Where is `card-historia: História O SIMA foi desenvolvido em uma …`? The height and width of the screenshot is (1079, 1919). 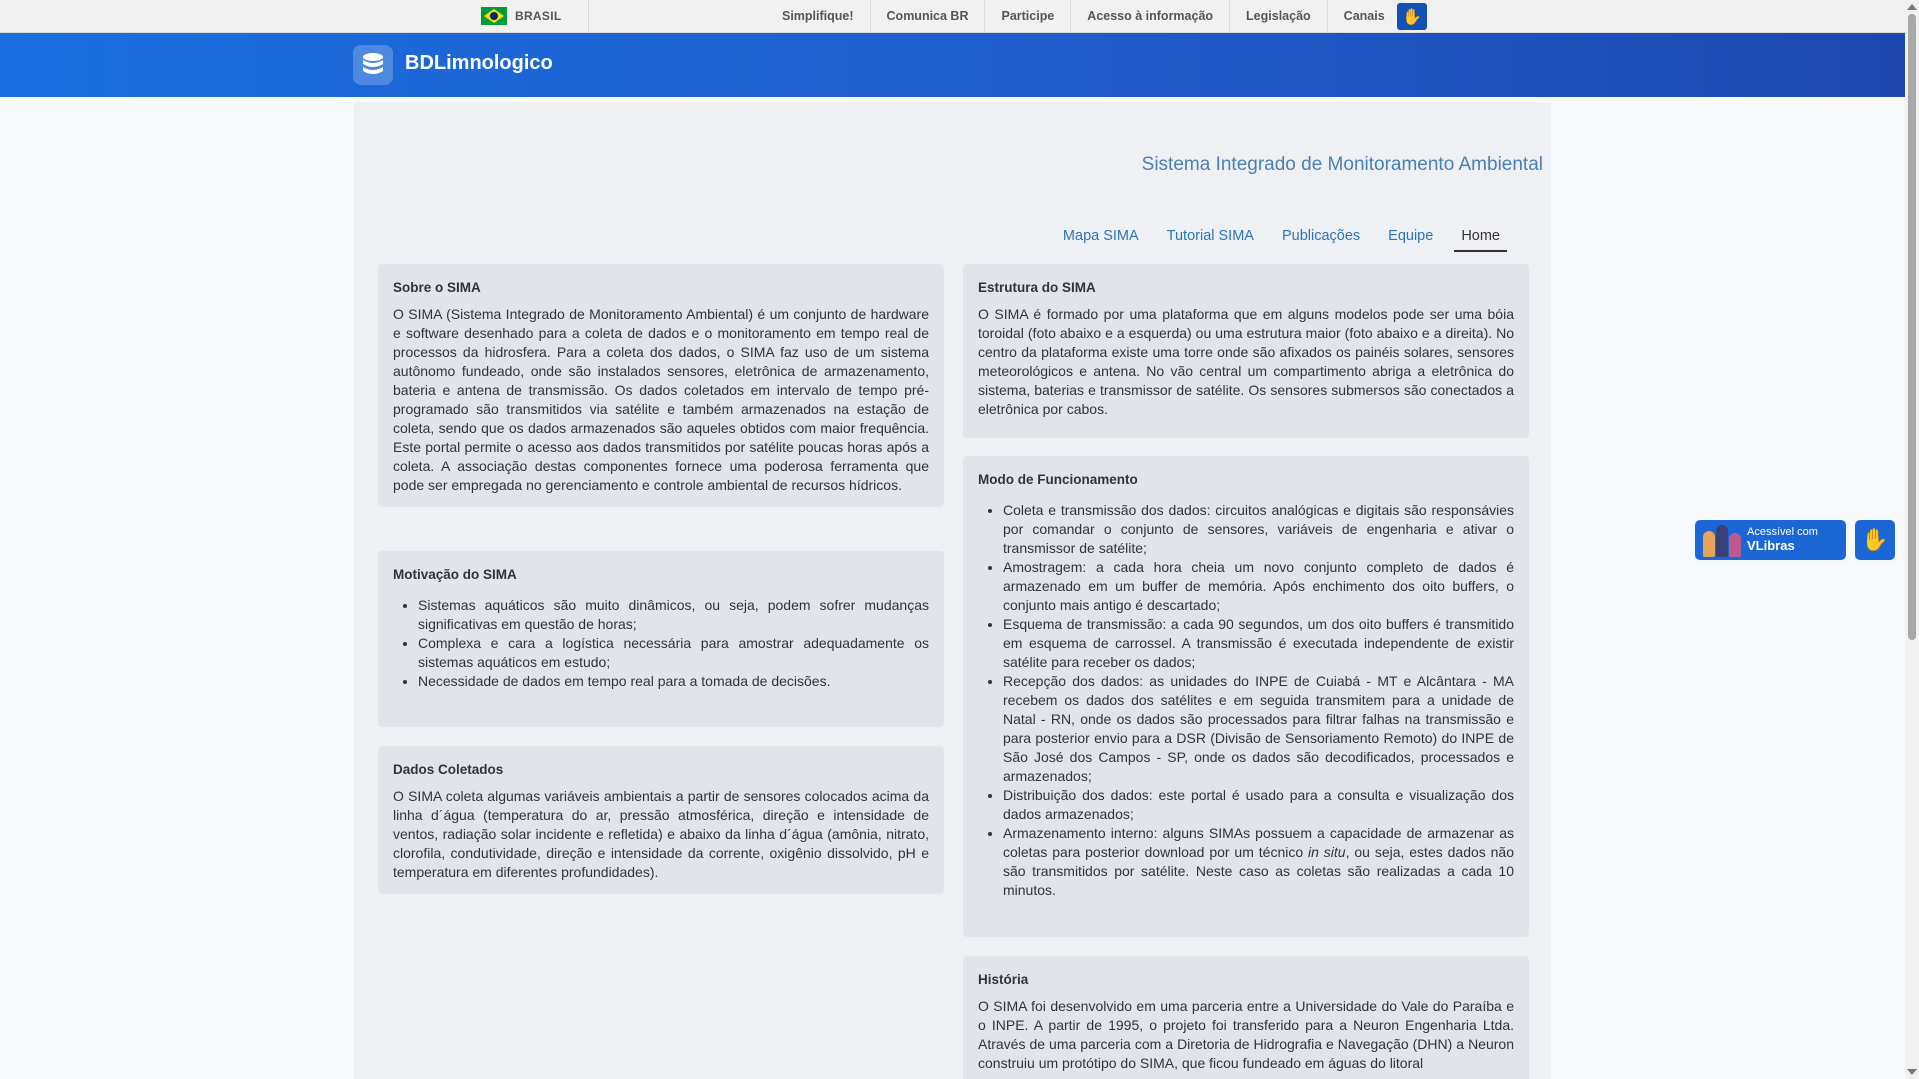 card-historia: História O SIMA foi desenvolvido em uma … is located at coordinates (1246, 1017).